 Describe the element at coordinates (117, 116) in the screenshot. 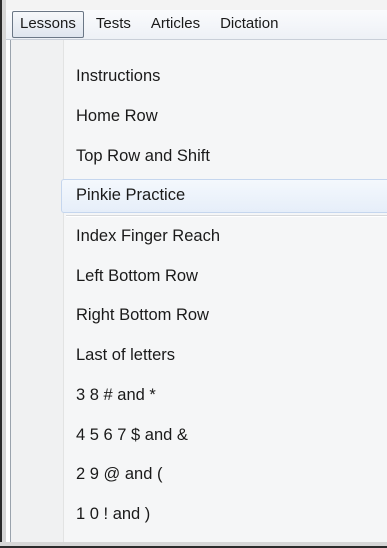

I see `menu-item-label: Home Row` at that location.